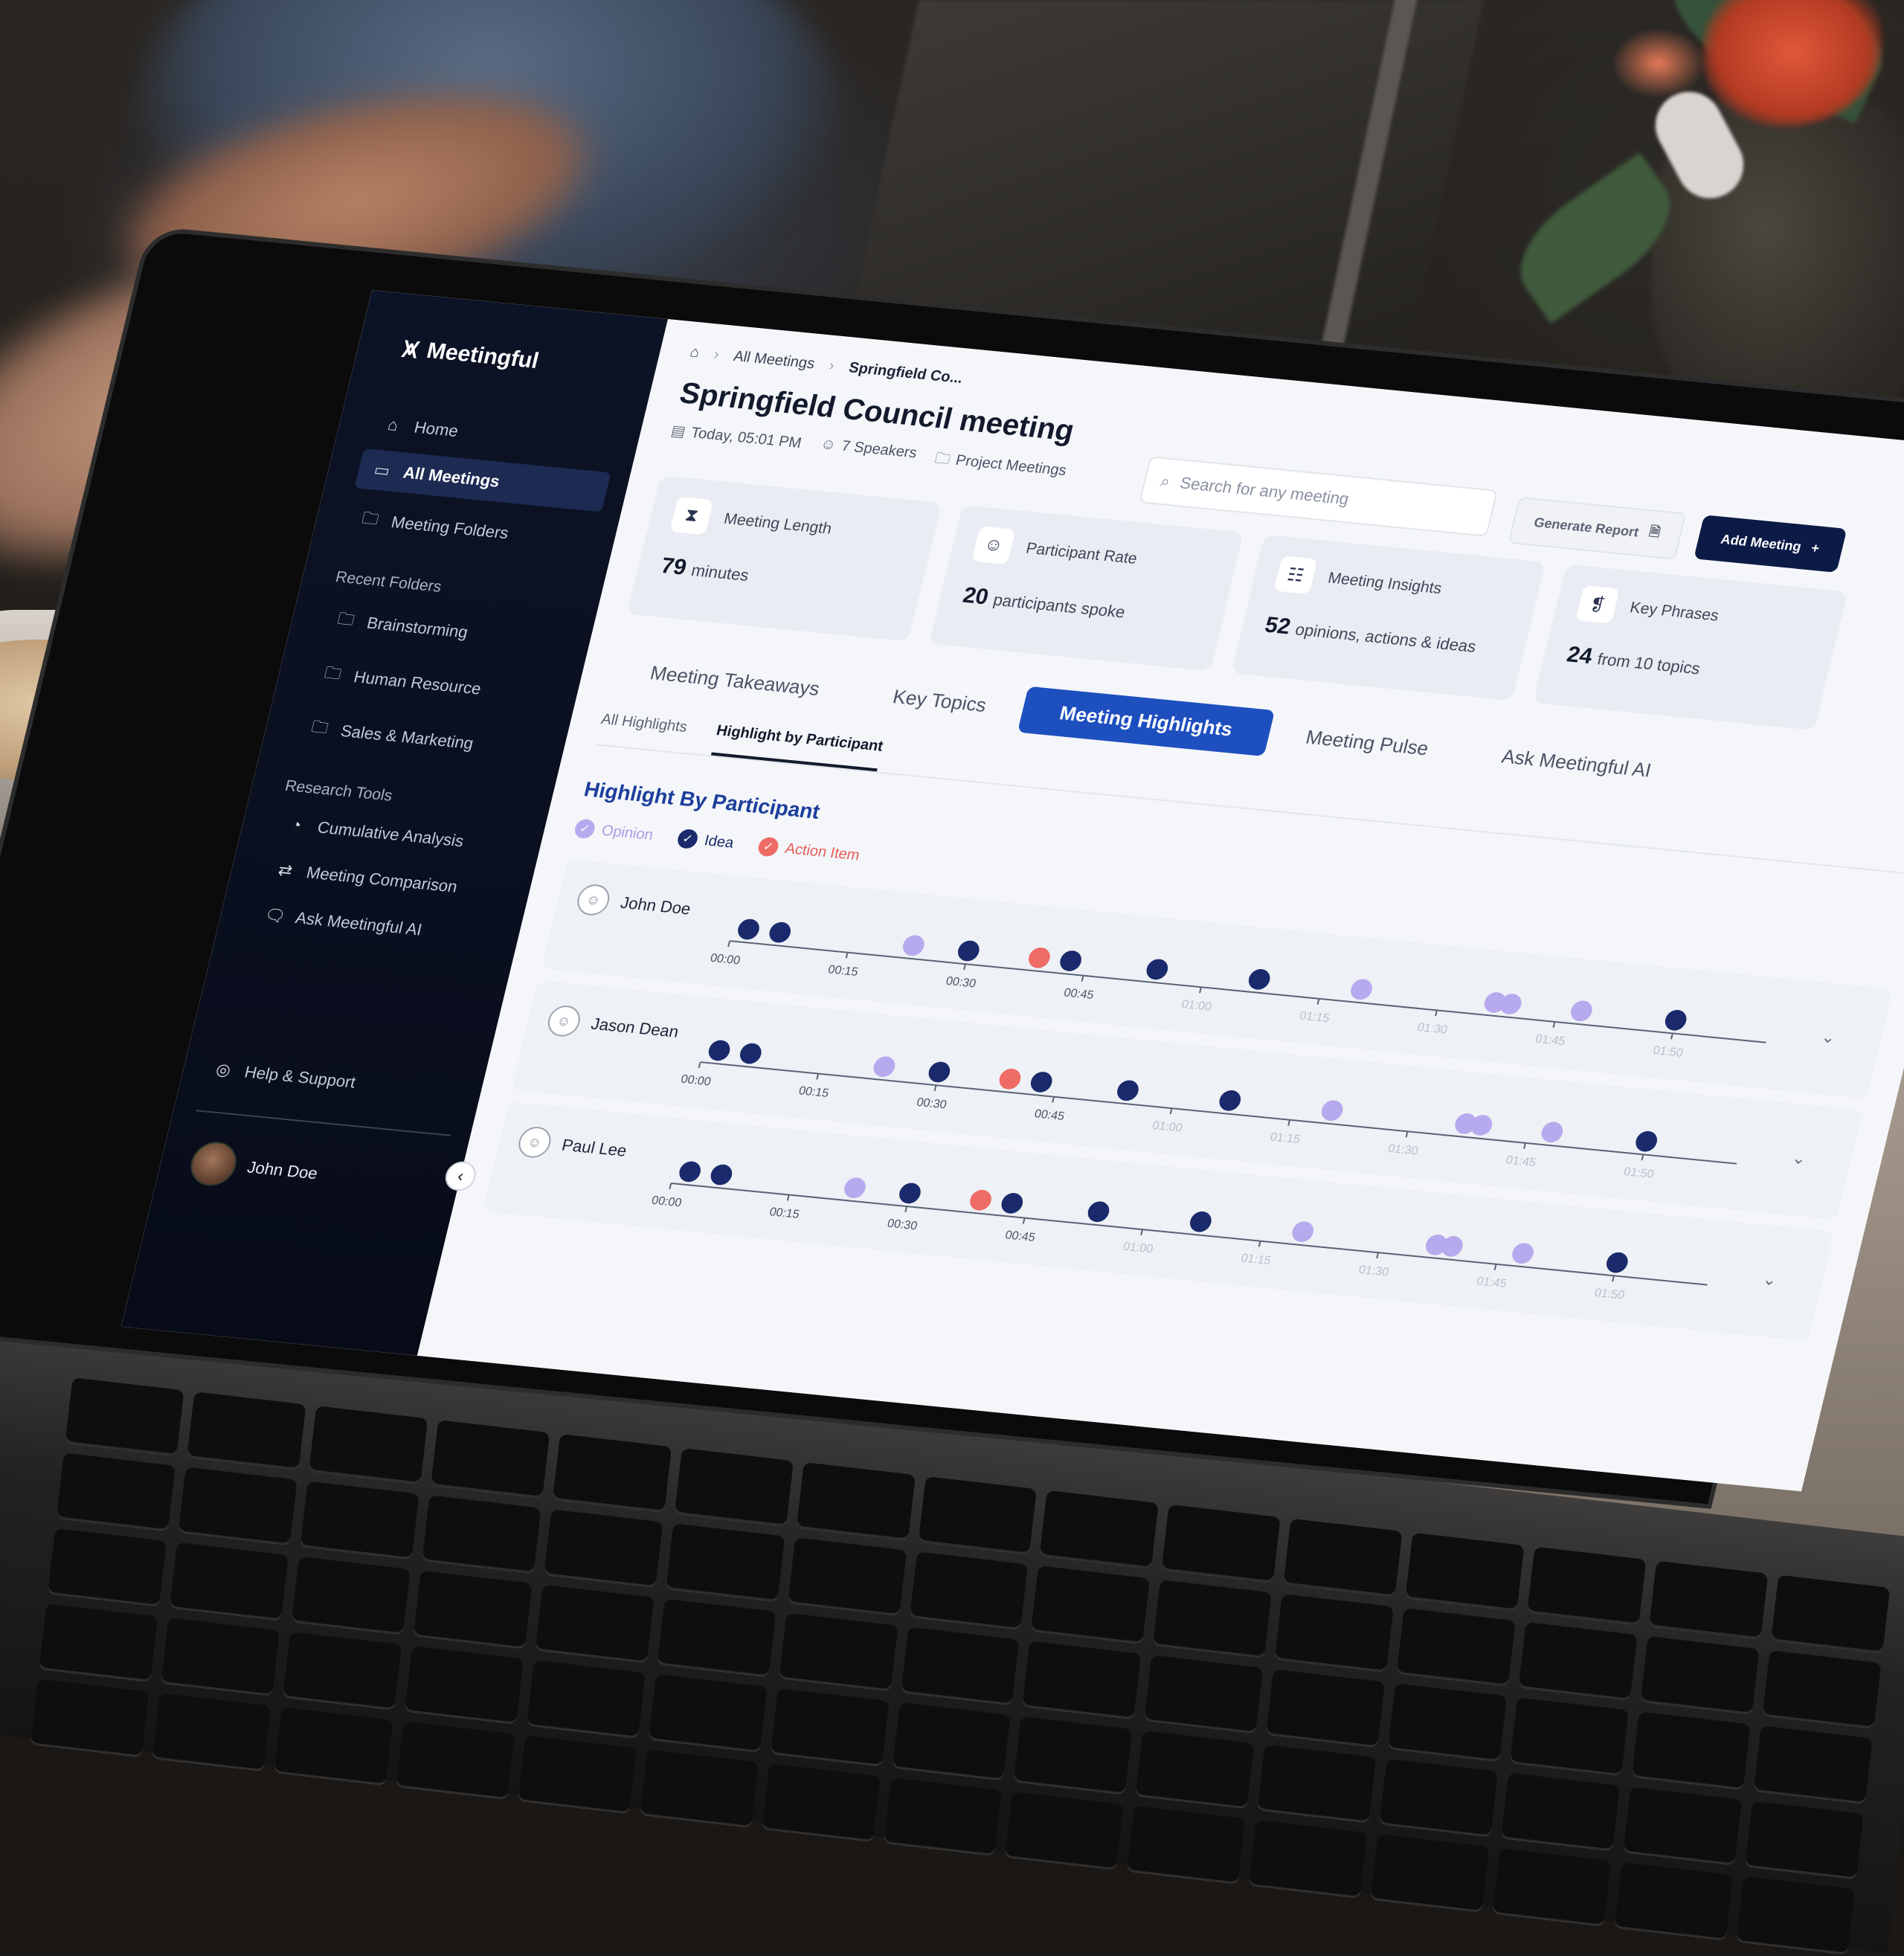 Image resolution: width=1904 pixels, height=1956 pixels. I want to click on timeline-tick-label: 01:30, so click(1433, 1028).